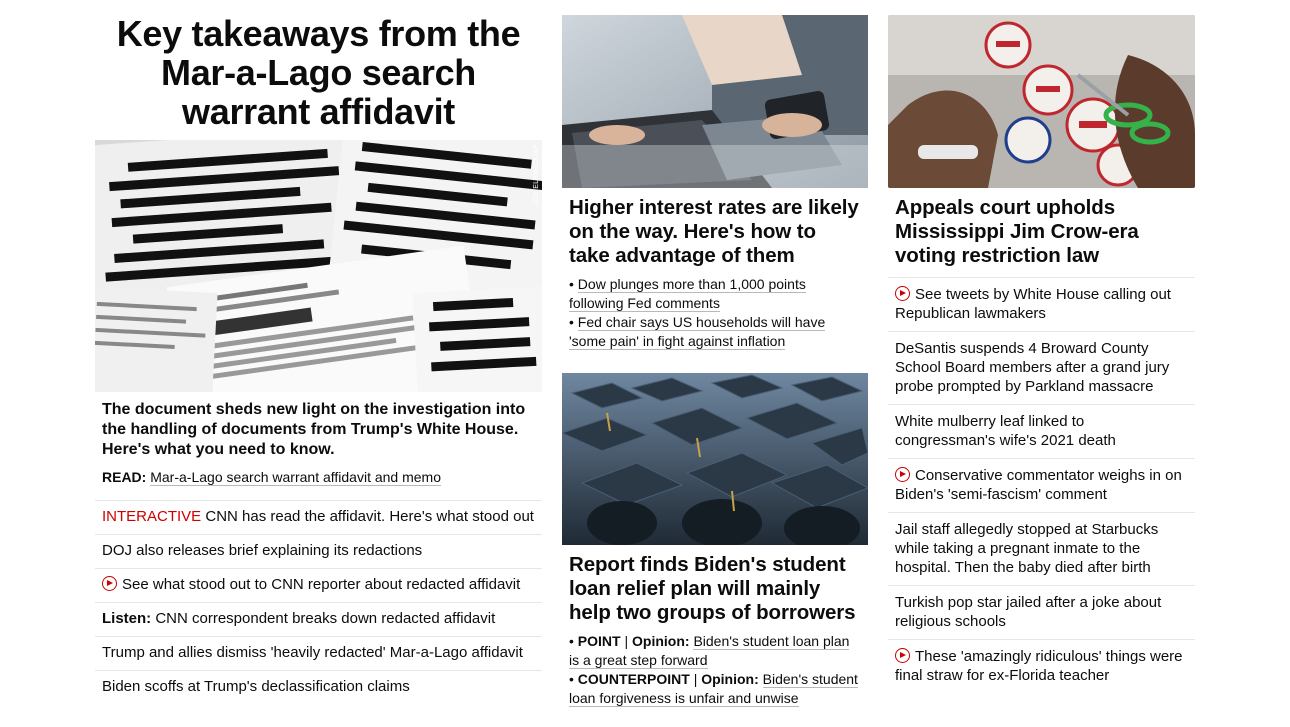 This screenshot has width=1290, height=727. Describe the element at coordinates (599, 641) in the screenshot. I see `point-tag: POINT` at that location.